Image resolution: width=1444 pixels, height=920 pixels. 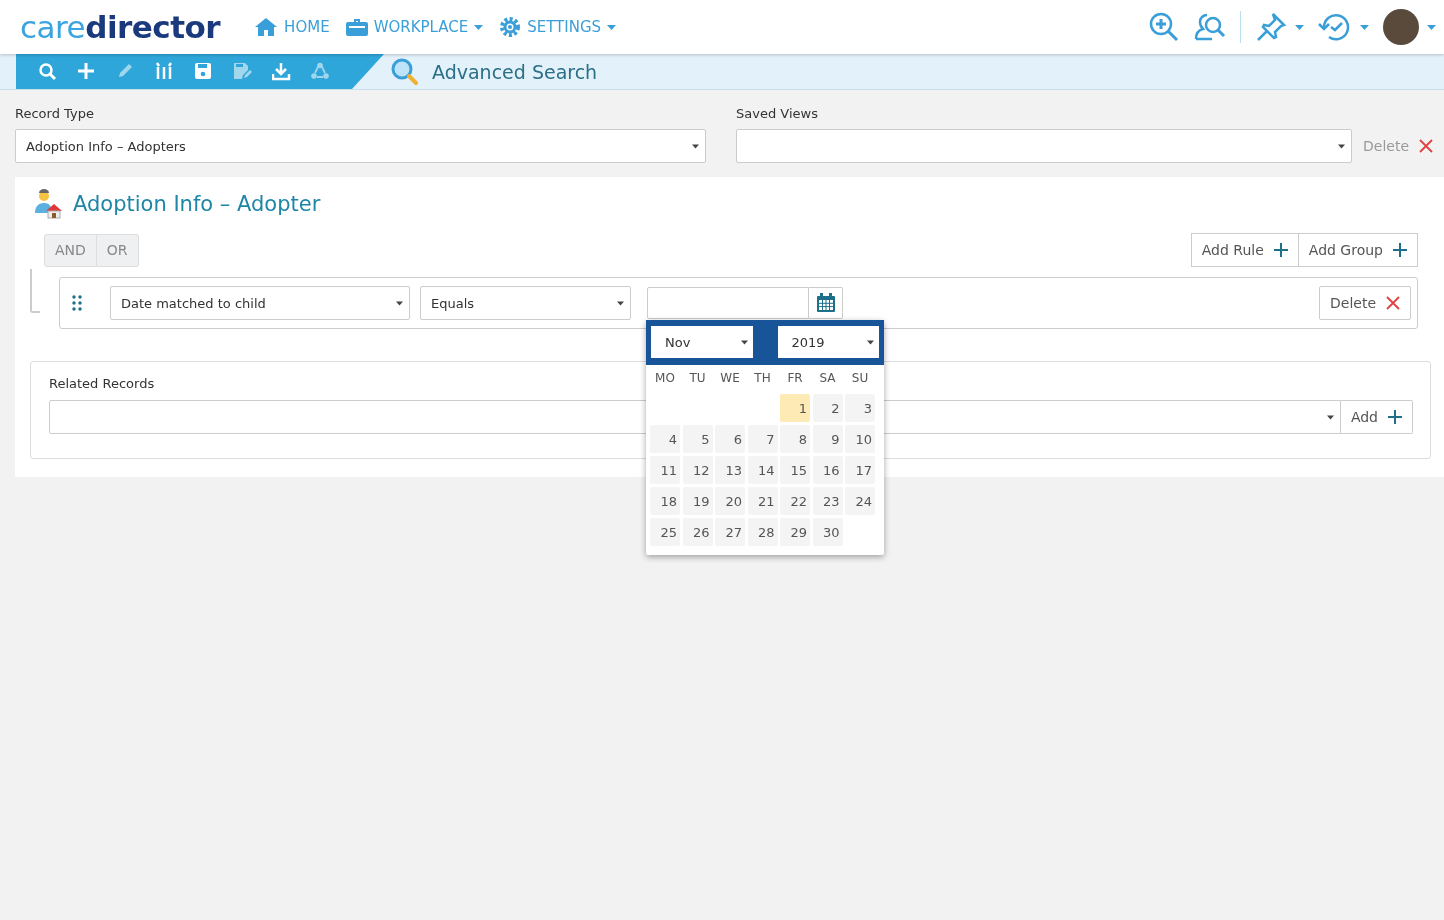 I want to click on calendar-day: 17, so click(x=860, y=470).